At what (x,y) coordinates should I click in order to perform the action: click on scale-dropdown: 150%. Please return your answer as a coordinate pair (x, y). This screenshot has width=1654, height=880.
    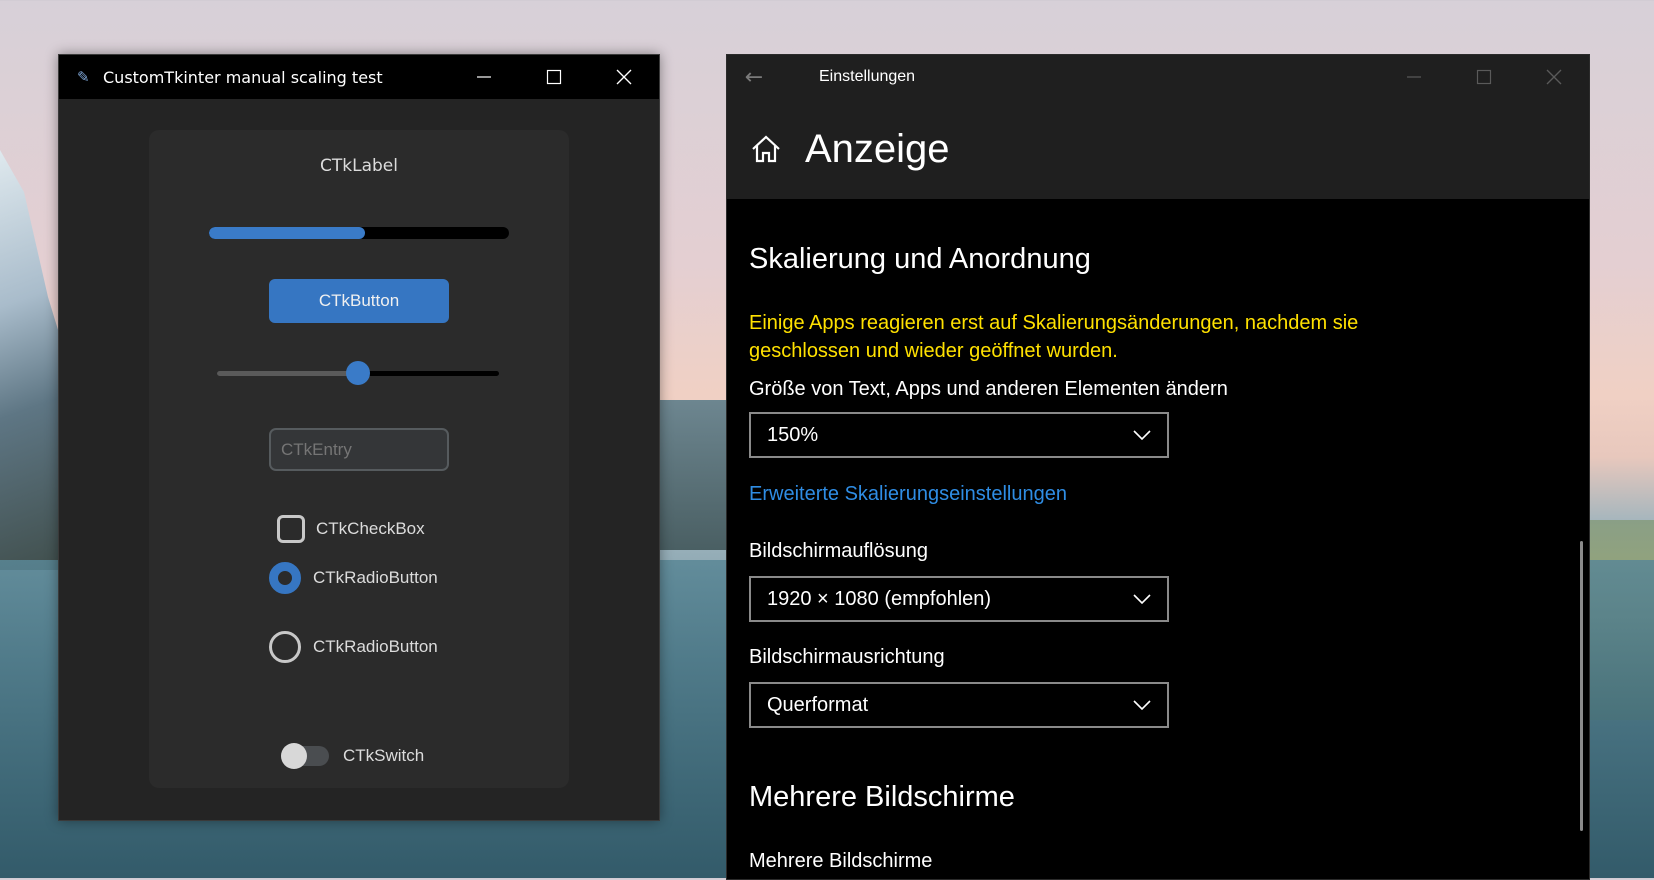
    Looking at the image, I should click on (959, 435).